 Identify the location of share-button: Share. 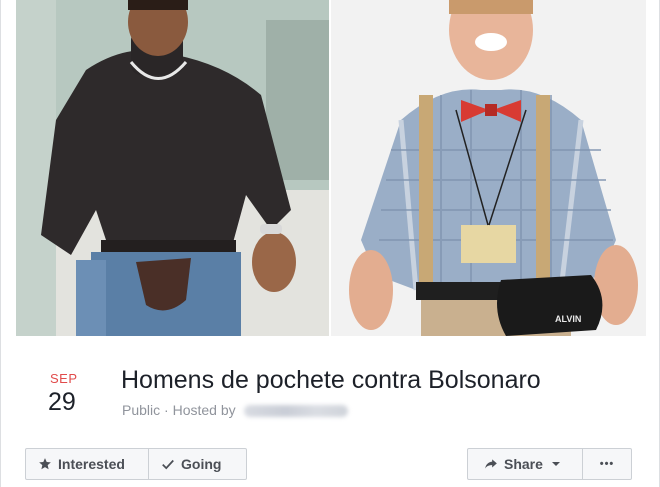
(525, 464).